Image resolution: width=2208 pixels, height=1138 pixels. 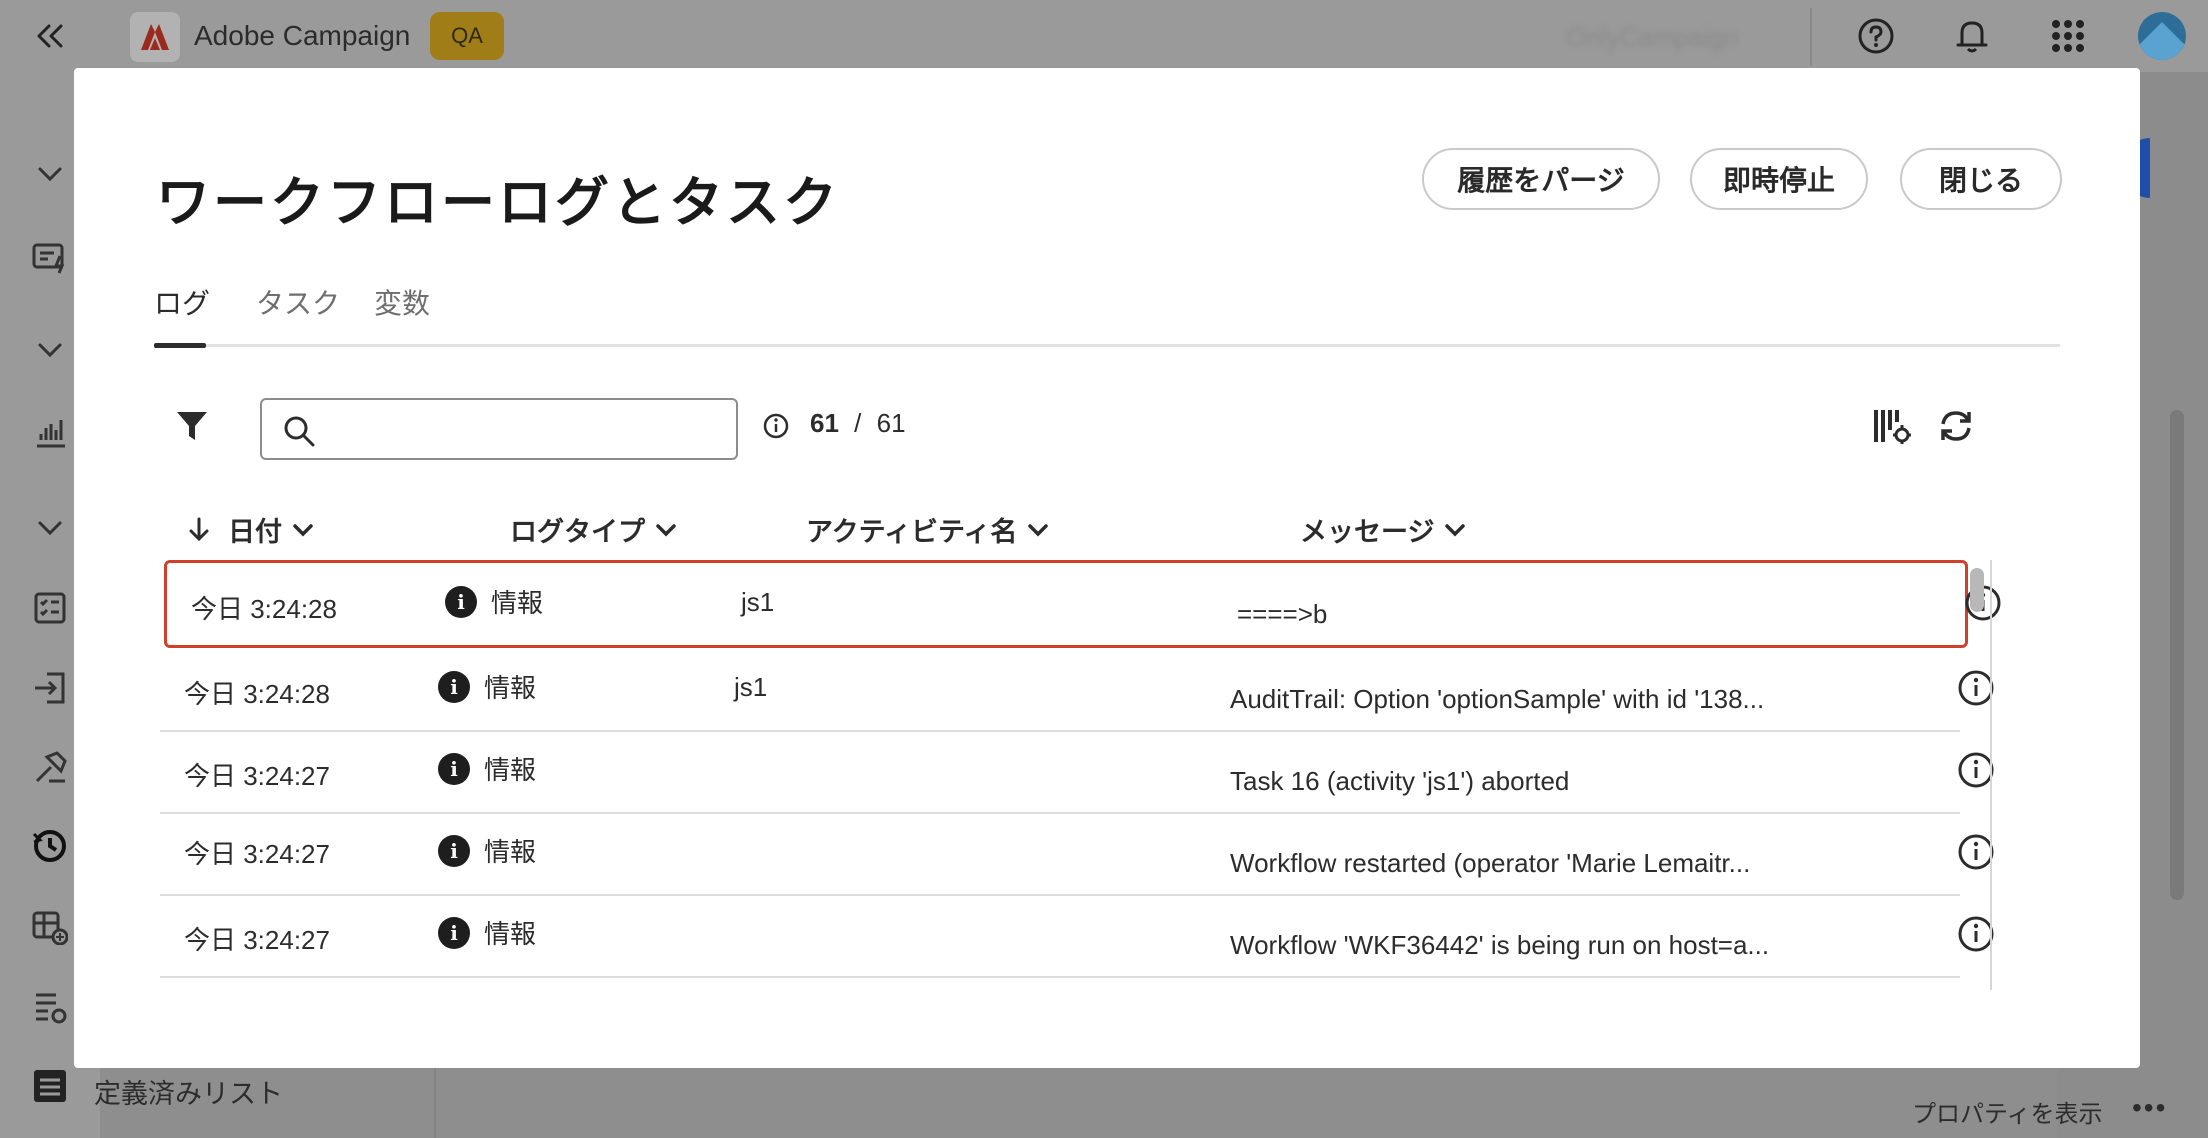 I want to click on app-name: Adobe Campaign, so click(x=302, y=36).